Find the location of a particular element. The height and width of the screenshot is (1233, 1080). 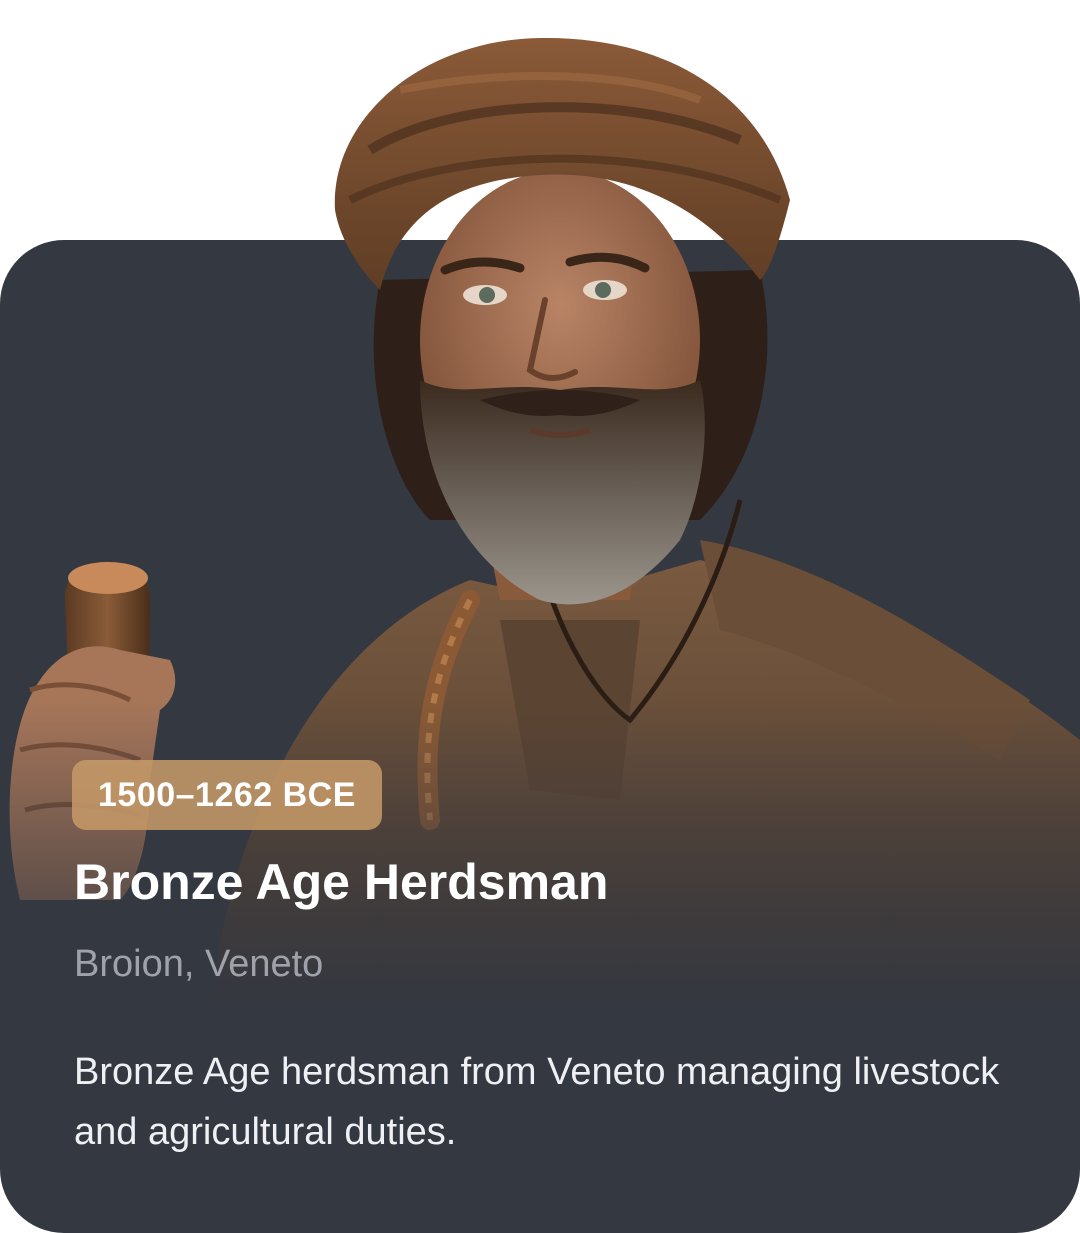

character-location: Broion, Veneto is located at coordinates (199, 964).